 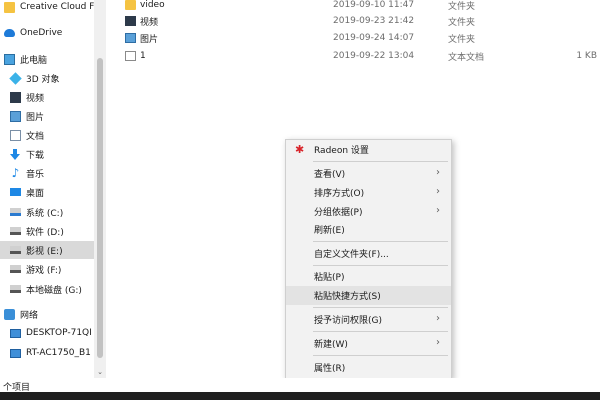 What do you see at coordinates (47, 154) in the screenshot?
I see `nav-downloads: 下载` at bounding box center [47, 154].